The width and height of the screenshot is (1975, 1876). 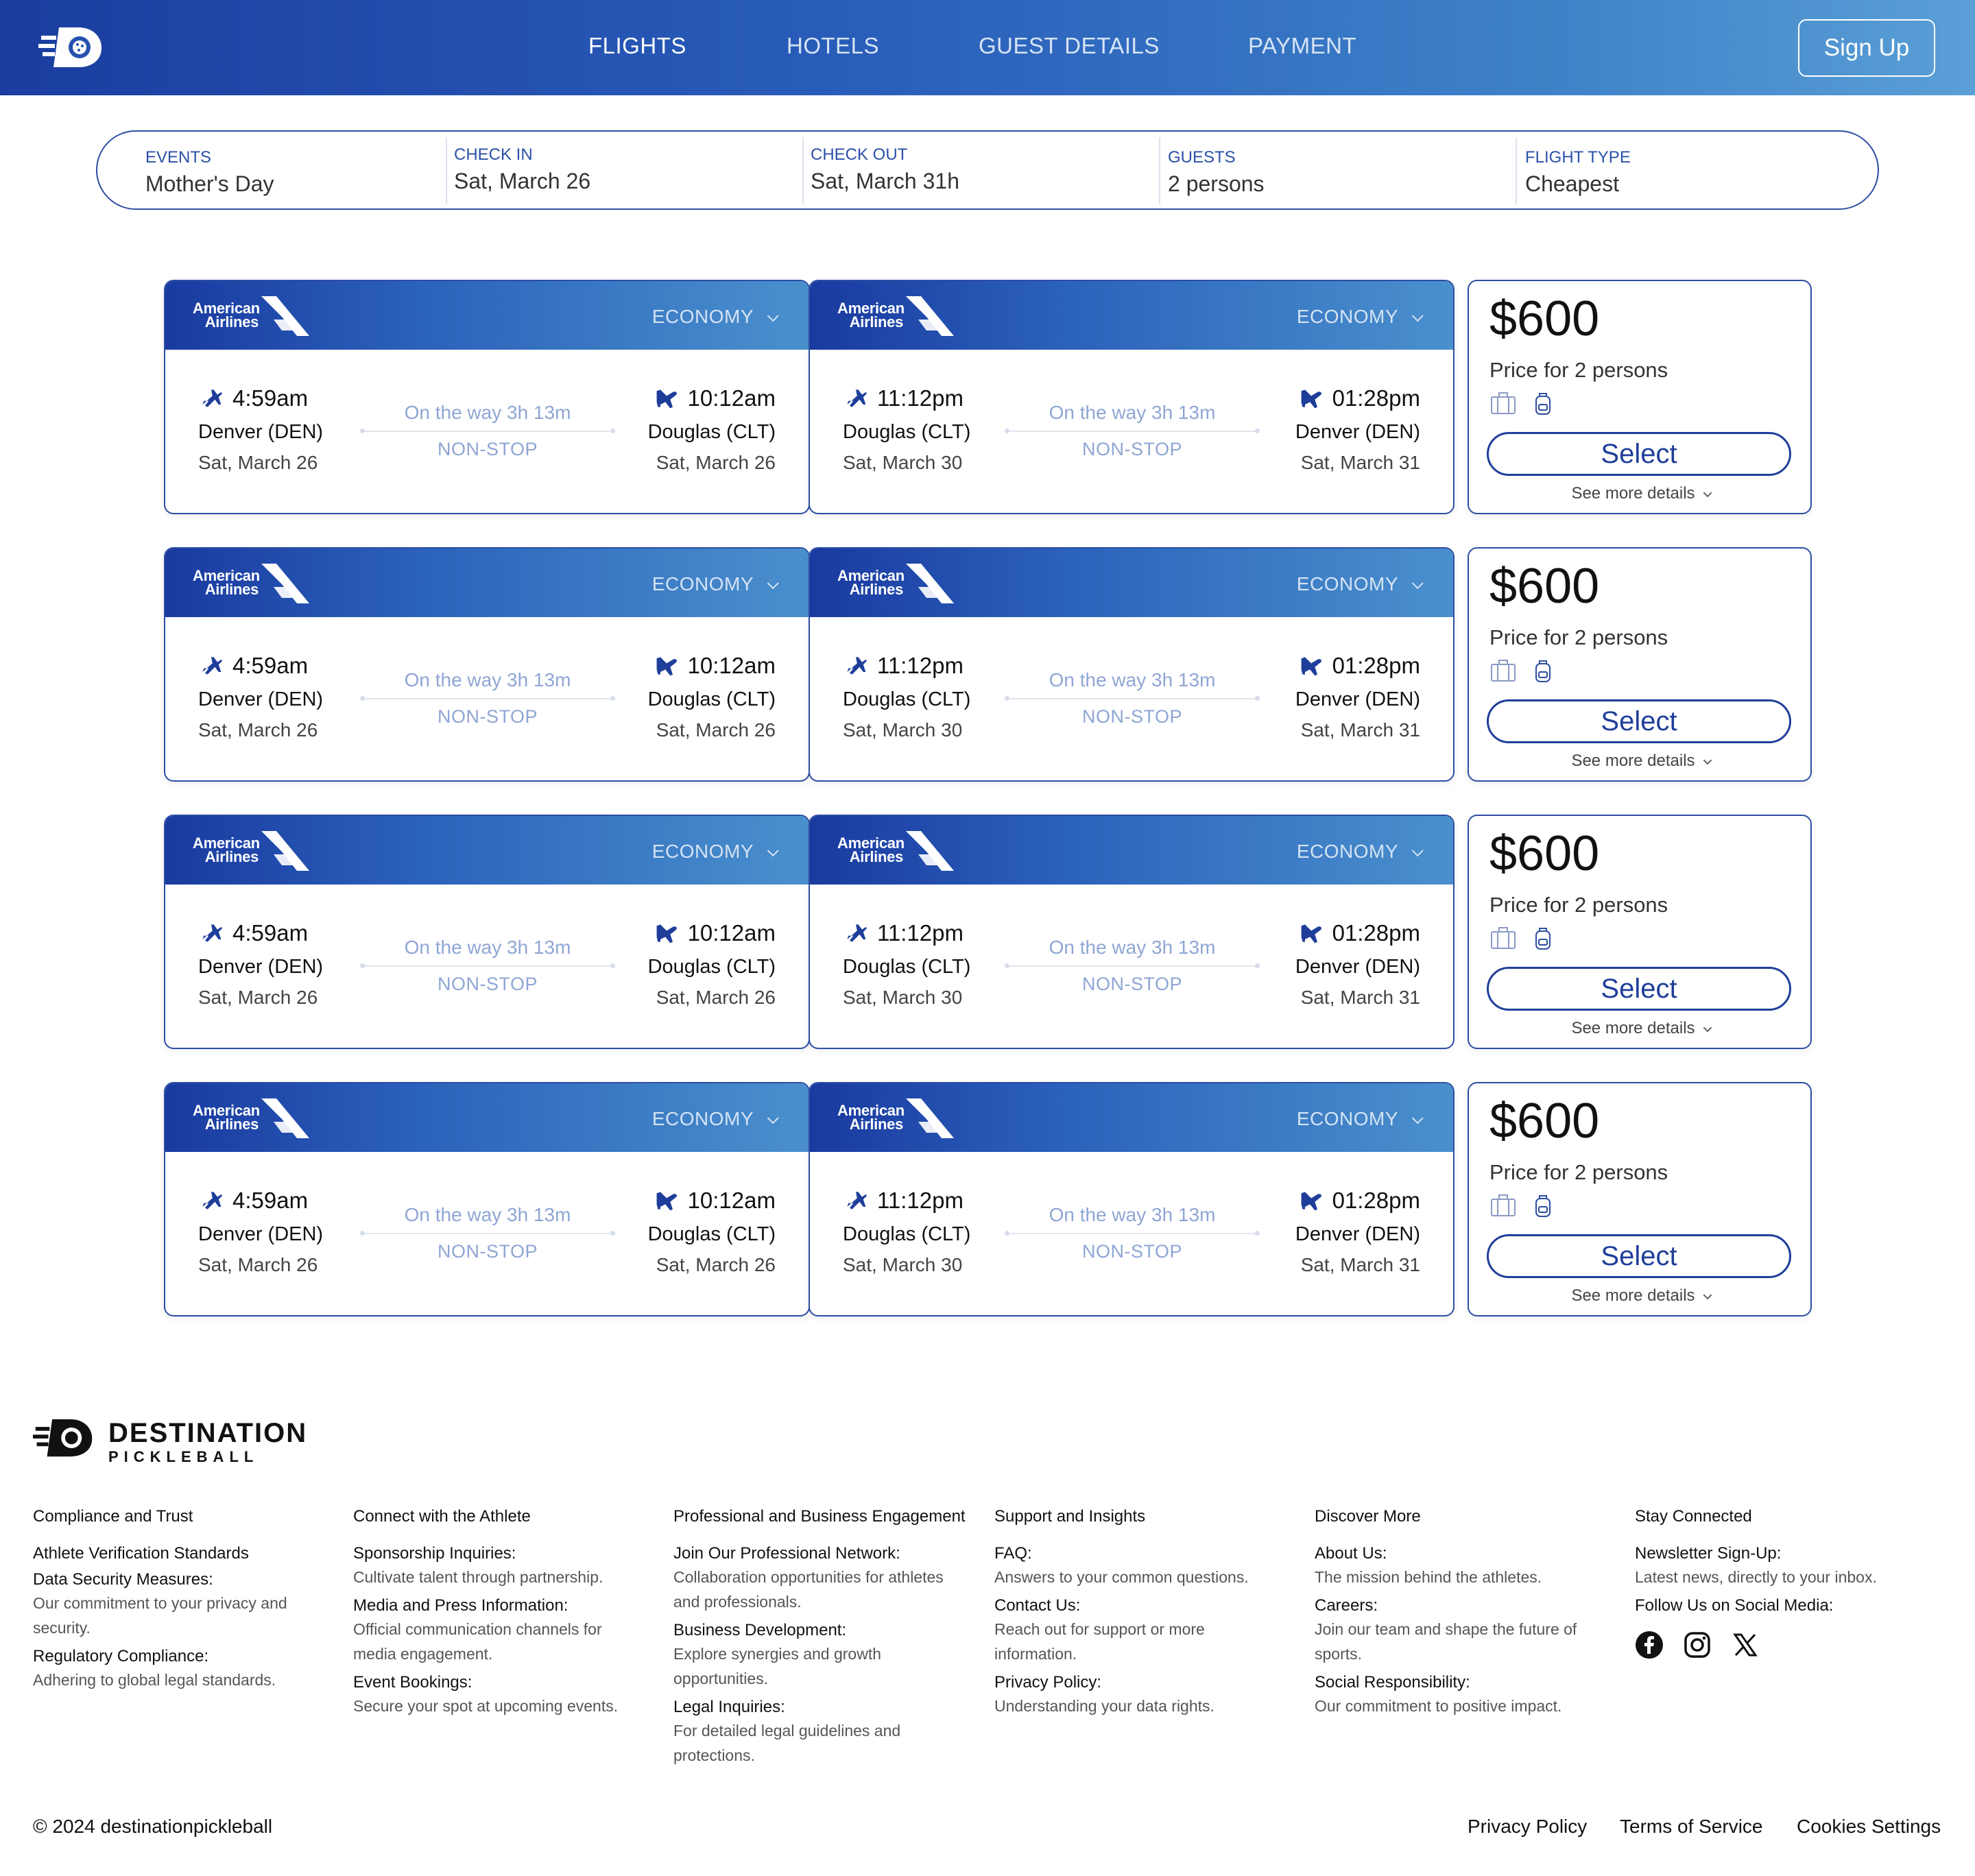 What do you see at coordinates (920, 933) in the screenshot?
I see `departure-time: 11:12pm` at bounding box center [920, 933].